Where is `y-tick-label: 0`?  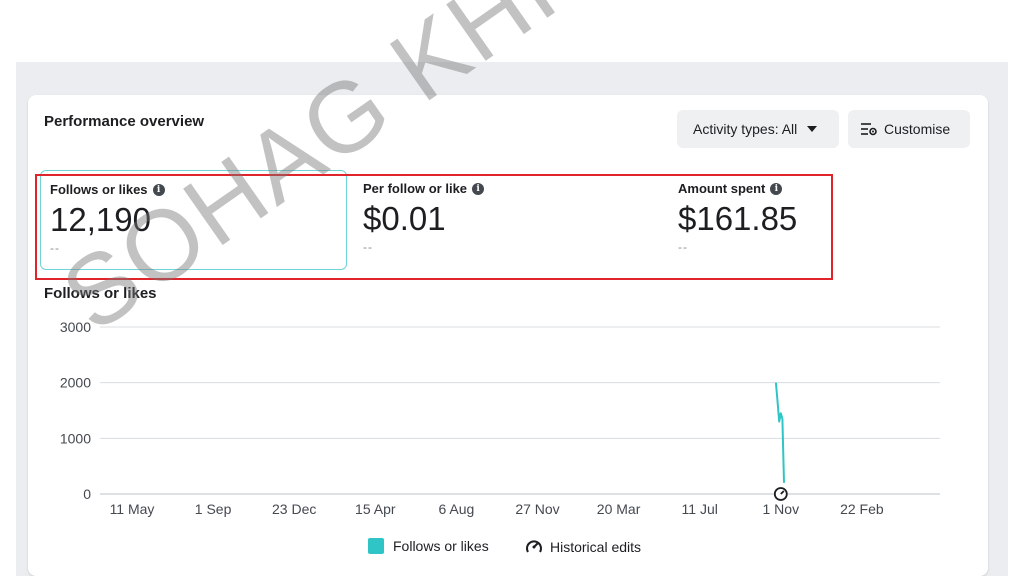
y-tick-label: 0 is located at coordinates (87, 494).